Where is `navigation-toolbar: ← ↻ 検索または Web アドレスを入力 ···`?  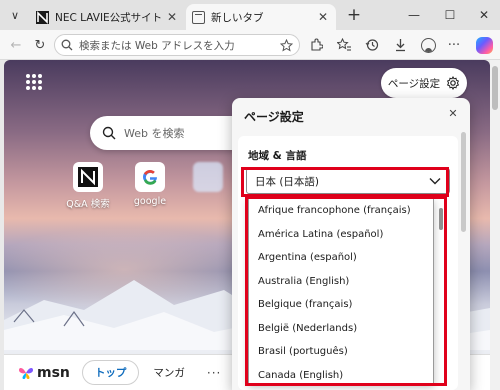
navigation-toolbar: ← ↻ 検索または Web アドレスを入力 ··· is located at coordinates (250, 45).